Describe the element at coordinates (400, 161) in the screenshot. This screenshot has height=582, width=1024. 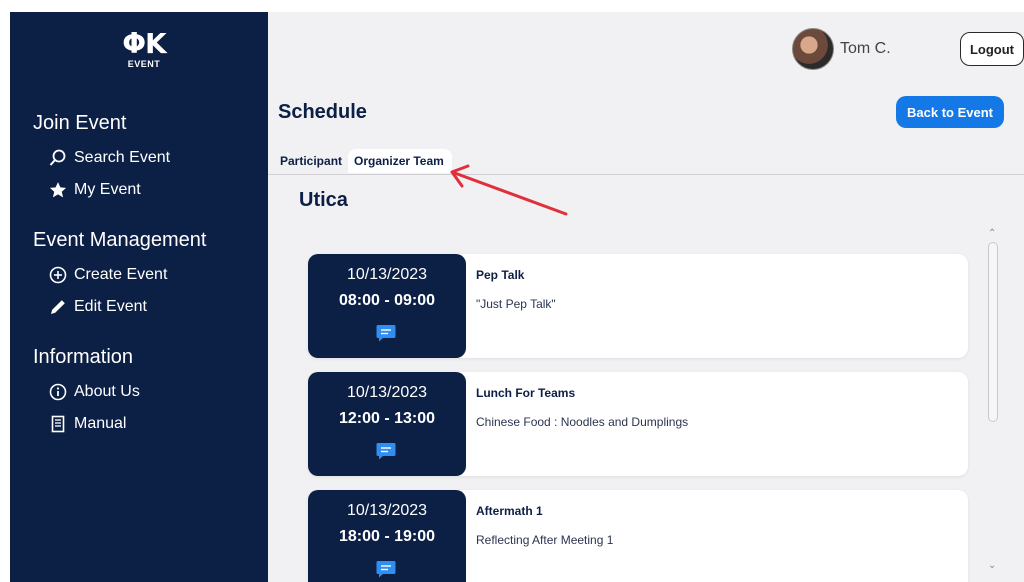
I see `tab-organizer-team: Organizer Team` at that location.